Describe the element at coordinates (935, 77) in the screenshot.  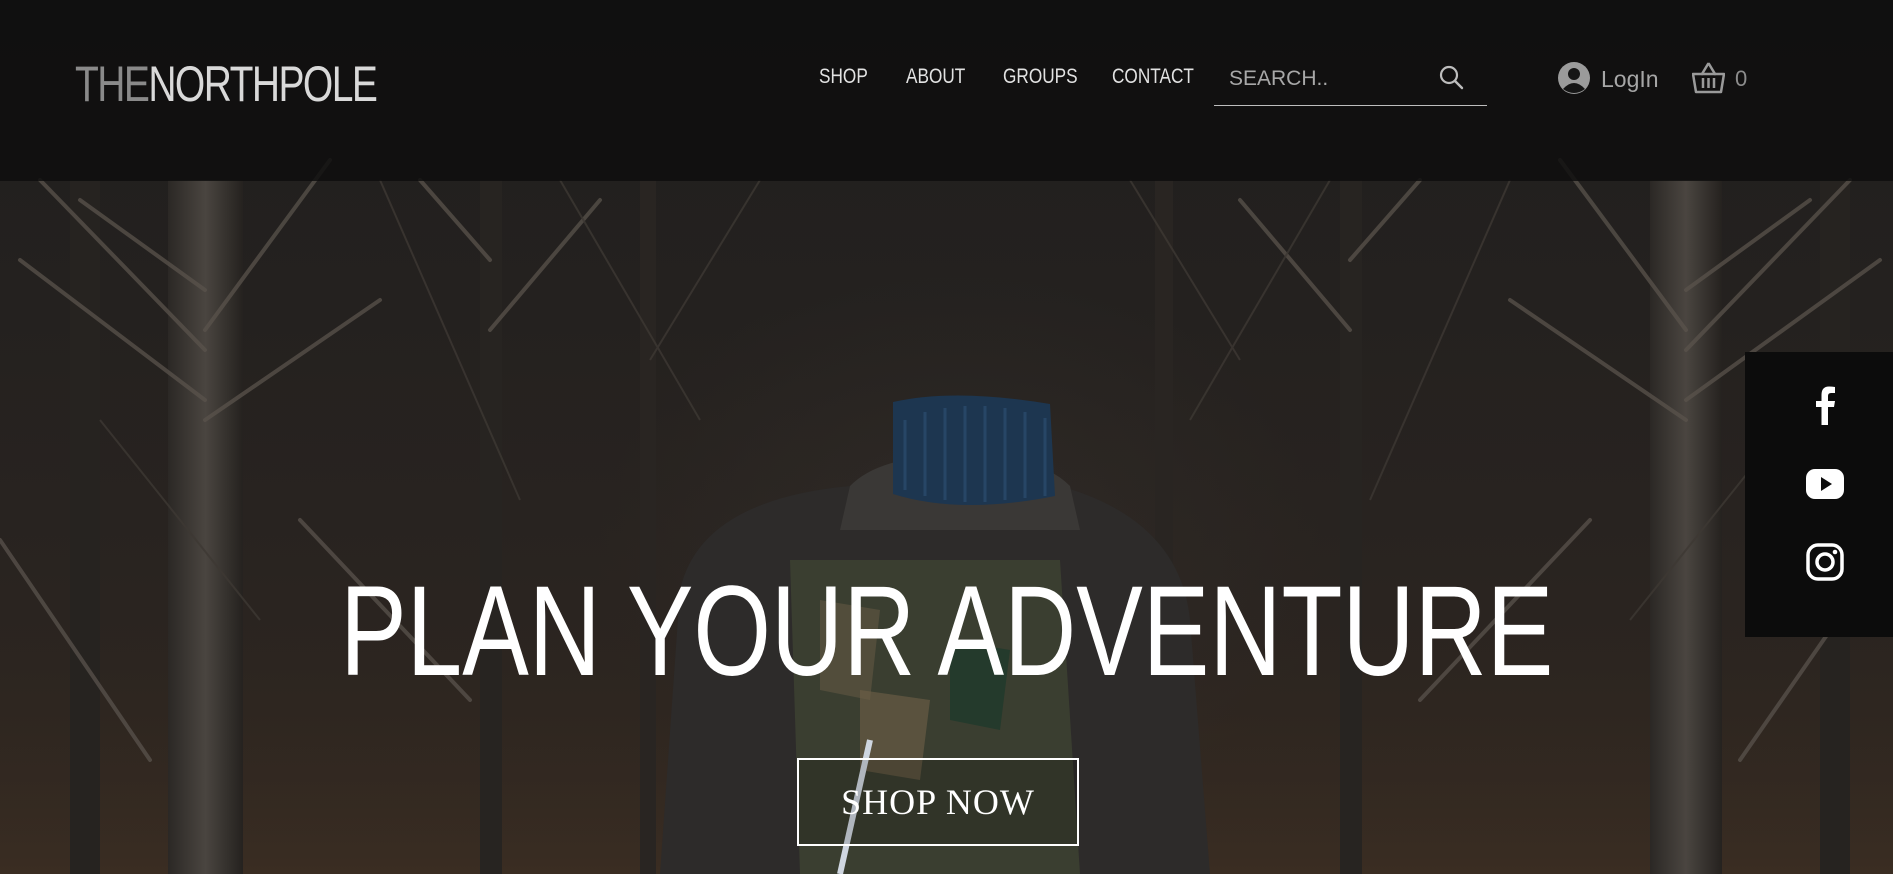
I see `nav-about: ABOUT` at that location.